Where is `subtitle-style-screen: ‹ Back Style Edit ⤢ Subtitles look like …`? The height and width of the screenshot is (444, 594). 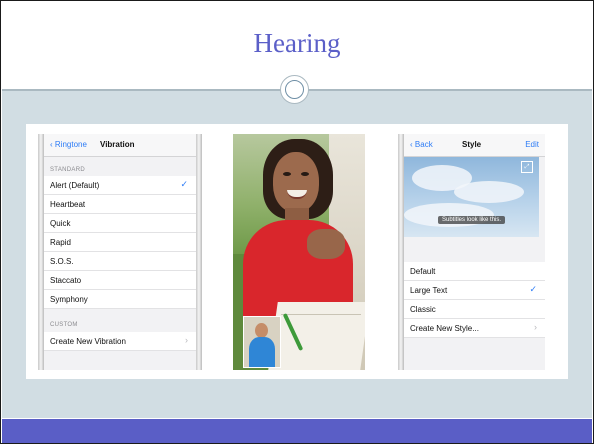 subtitle-style-screen: ‹ Back Style Edit ⤢ Subtitles look like … is located at coordinates (471, 252).